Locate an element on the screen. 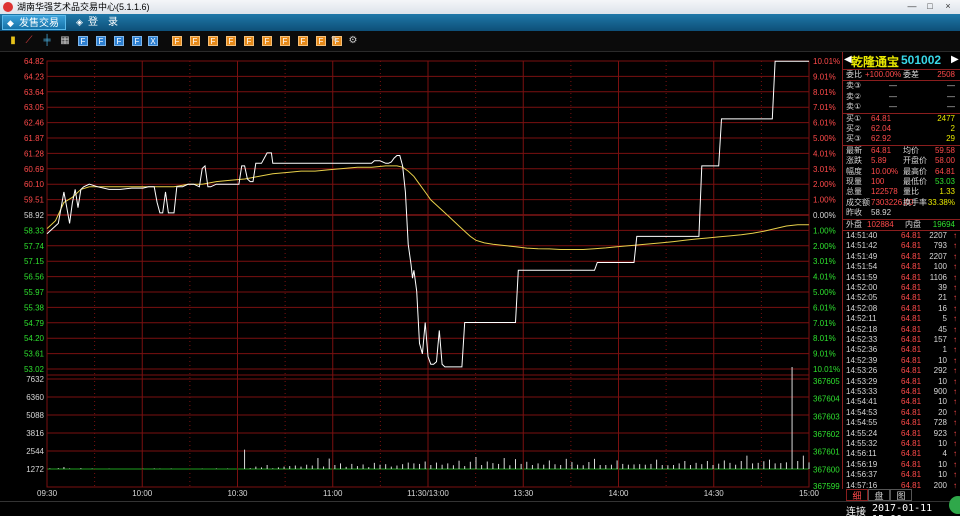 The image size is (960, 516). percent-tick-label: 5.00% is located at coordinates (824, 138).